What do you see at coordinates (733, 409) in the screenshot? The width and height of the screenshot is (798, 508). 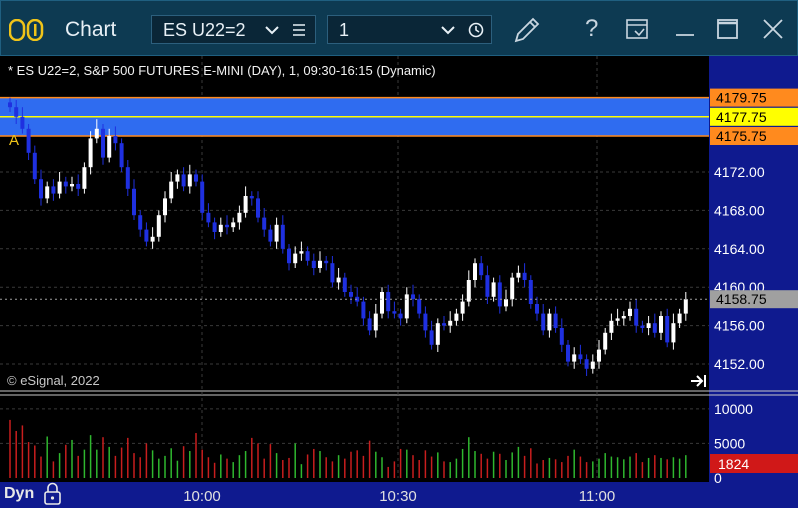 I see `volume-tick-label: 10000` at bounding box center [733, 409].